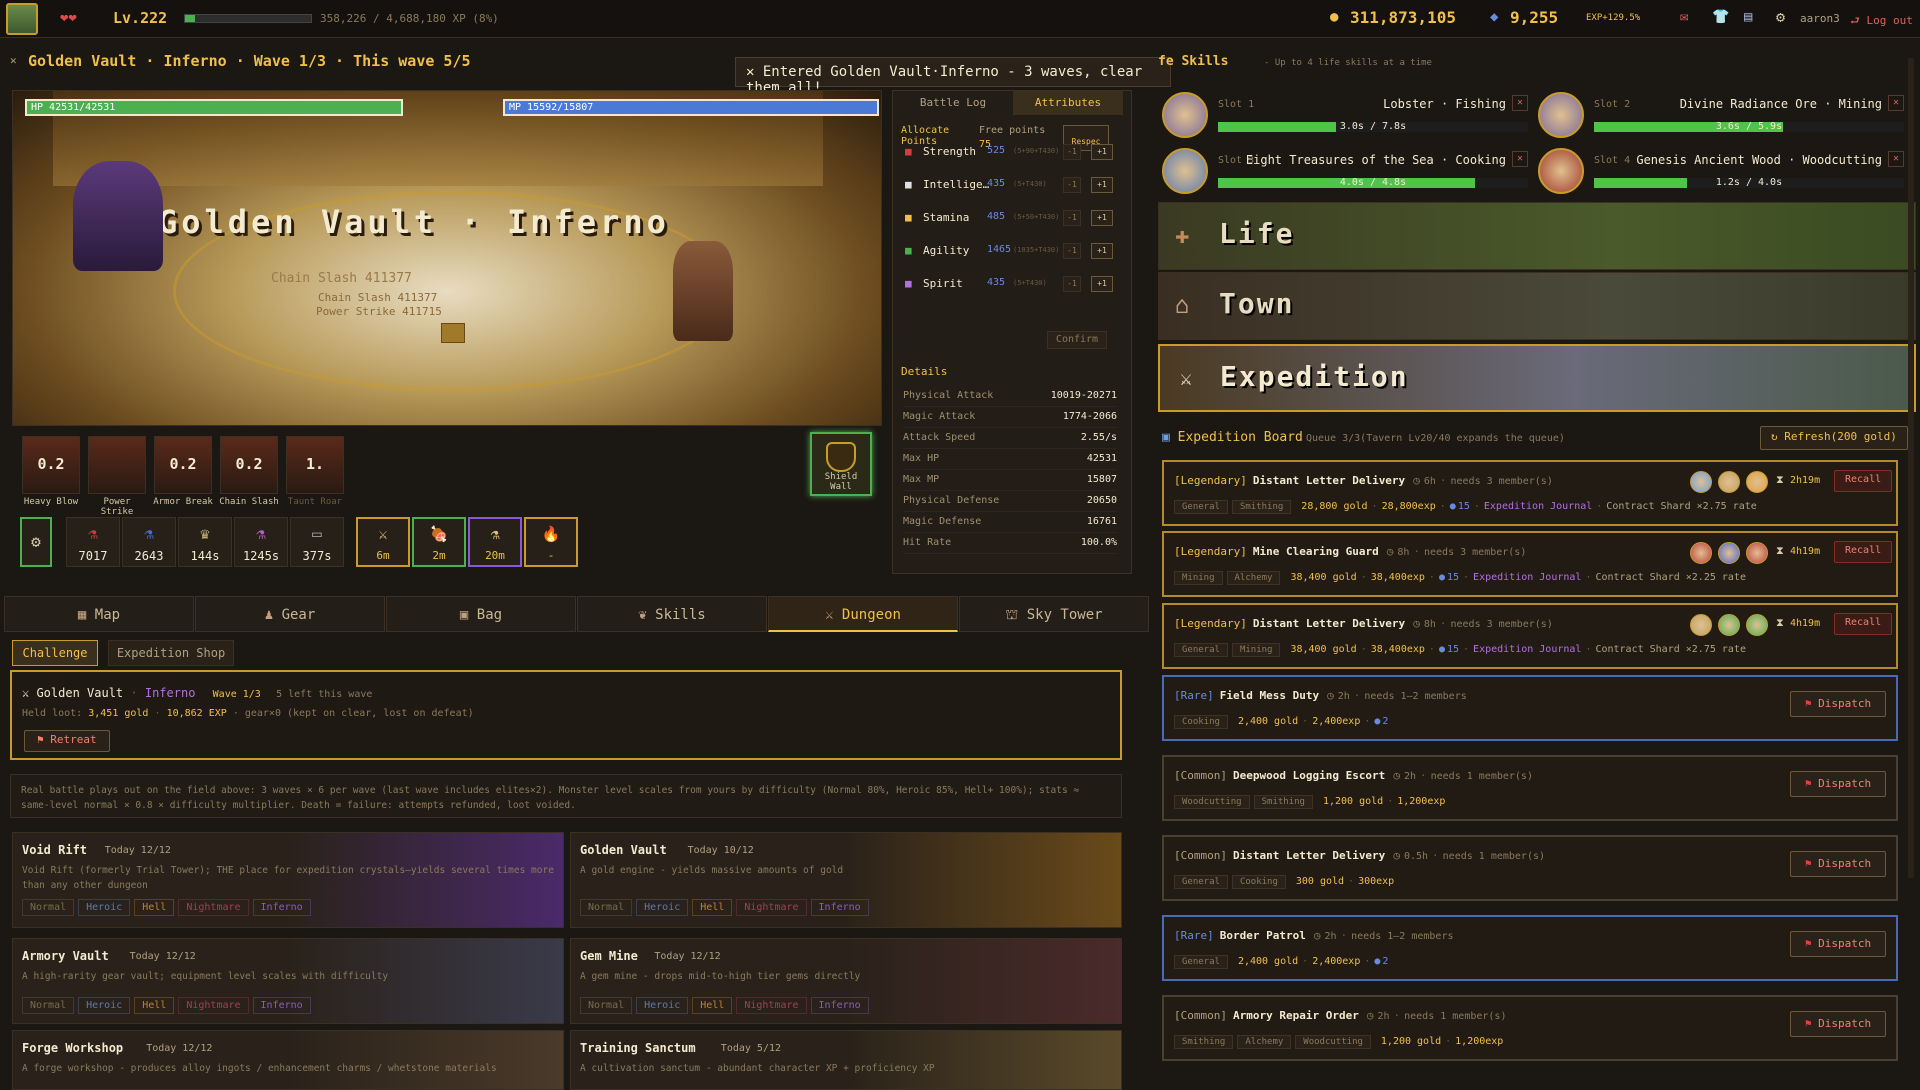 This screenshot has width=1920, height=1090. What do you see at coordinates (1077, 340) in the screenshot?
I see `confirm-button: Confirm` at bounding box center [1077, 340].